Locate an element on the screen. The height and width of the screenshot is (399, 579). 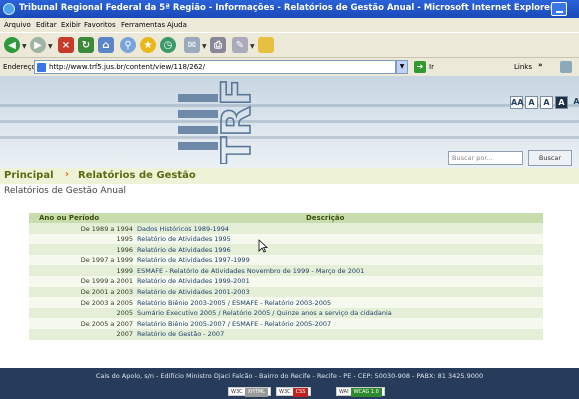
high-contrast-button: A is located at coordinates (561, 102).